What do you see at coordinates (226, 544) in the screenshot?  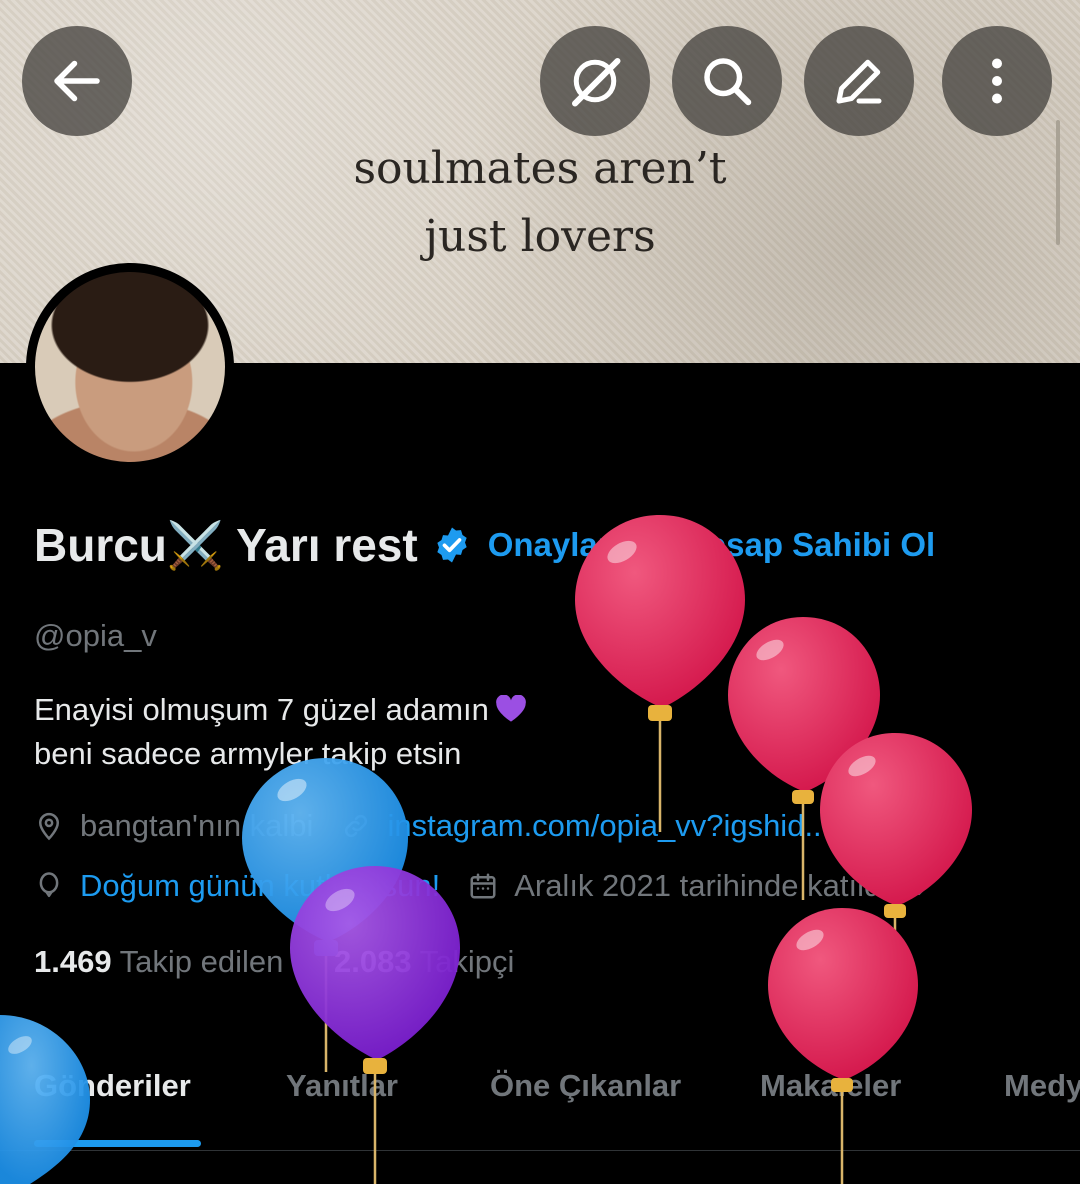 I see `profile-name: Burcu⚔️ Yarı rest` at bounding box center [226, 544].